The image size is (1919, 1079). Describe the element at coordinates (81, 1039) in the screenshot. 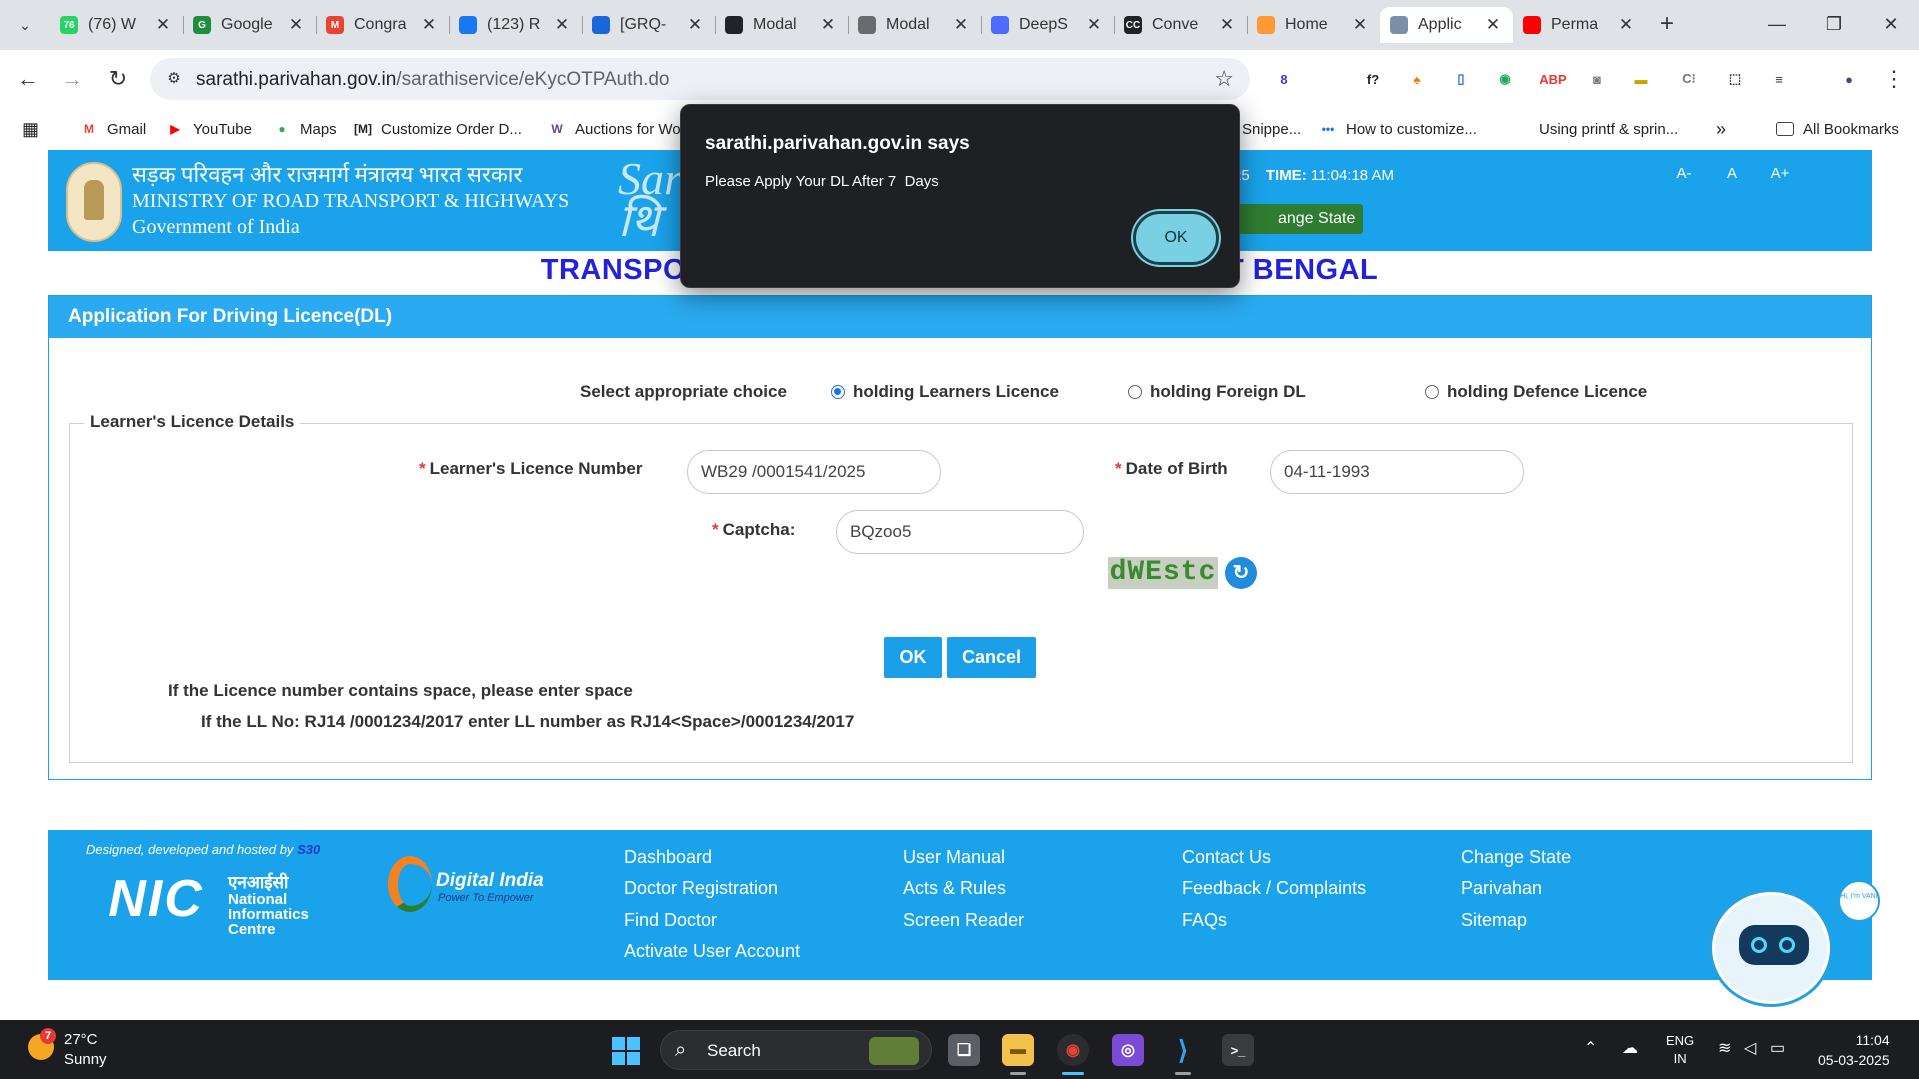

I see `weather-temperature: 27°C` at that location.